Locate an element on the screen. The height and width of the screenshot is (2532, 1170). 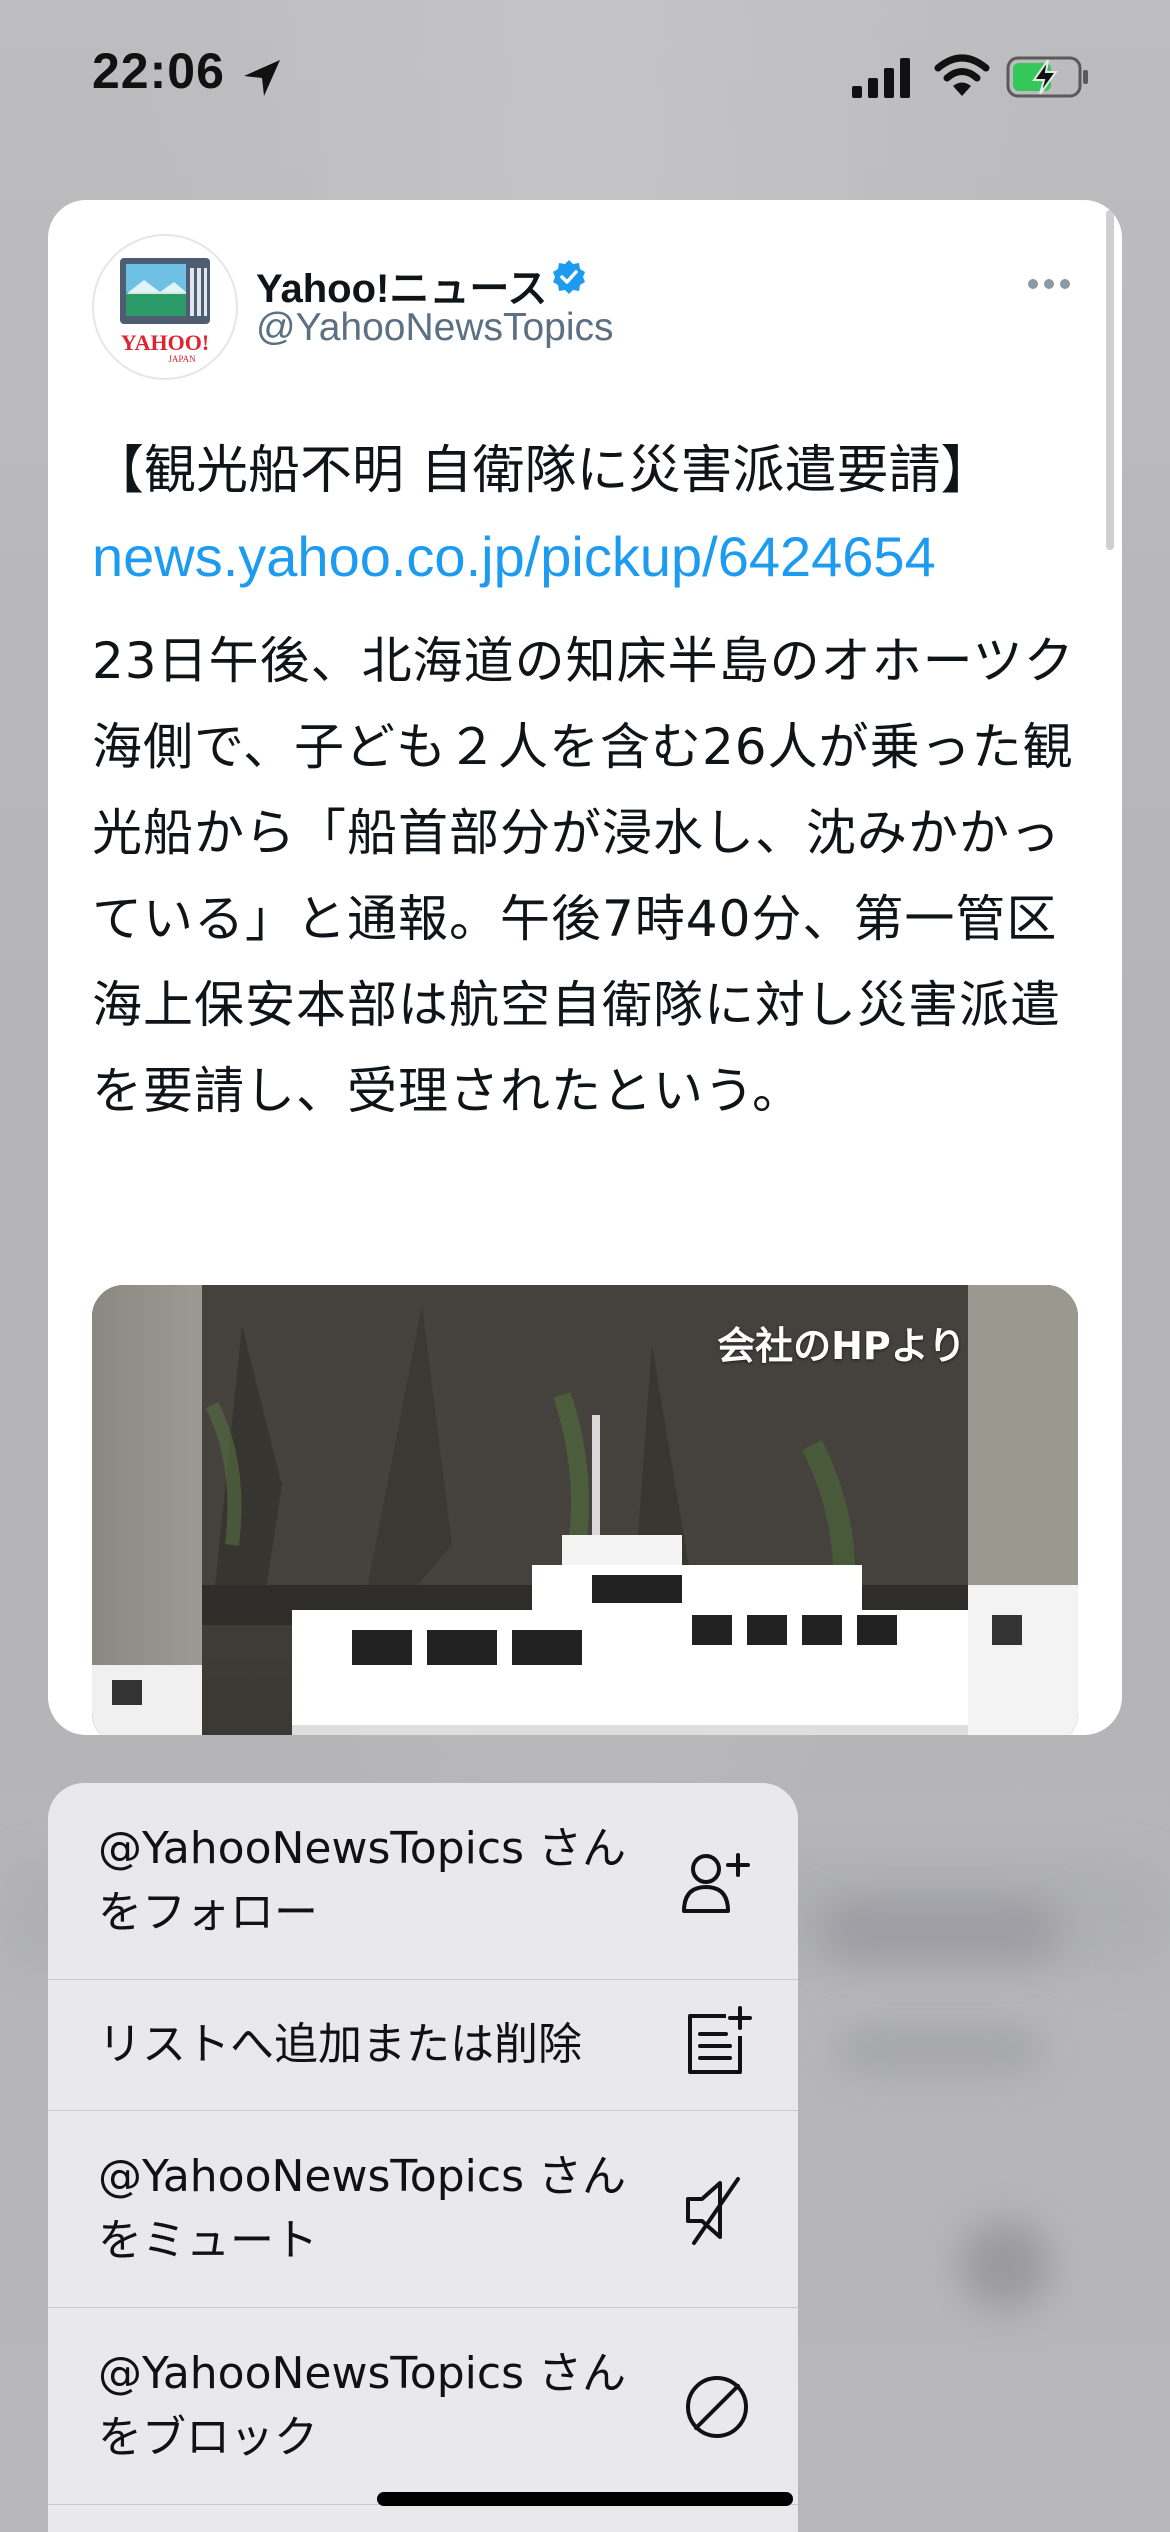
tweet-link: news.yahoo.co.jp/pickup/6424654 is located at coordinates (592, 557).